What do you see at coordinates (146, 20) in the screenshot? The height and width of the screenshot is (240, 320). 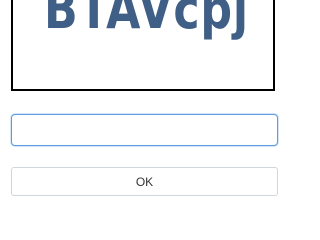 I see `captcha-text: BTAVcpj` at bounding box center [146, 20].